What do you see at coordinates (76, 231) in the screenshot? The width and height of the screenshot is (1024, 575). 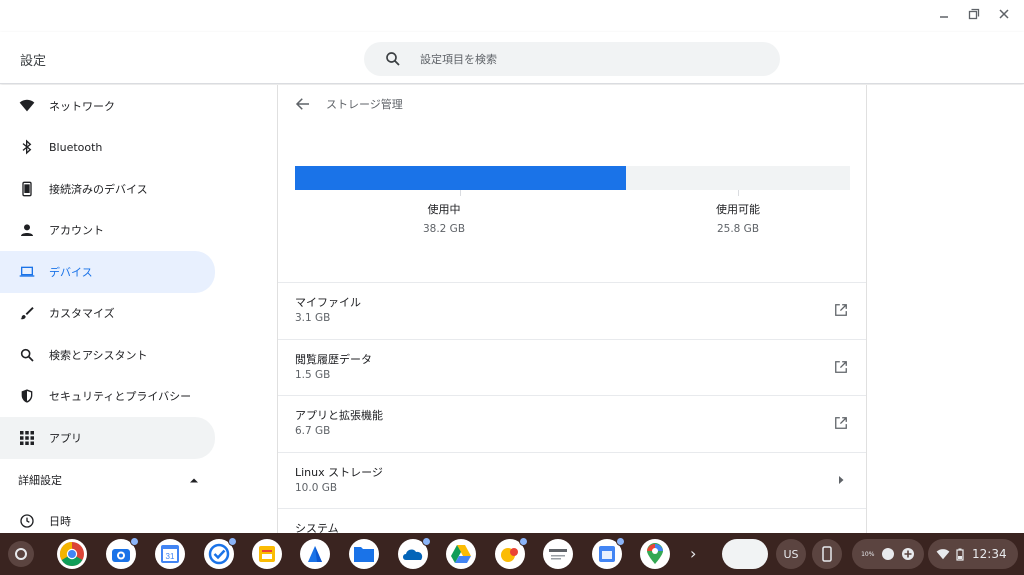 I see `sidebar-item-label: アカウント` at bounding box center [76, 231].